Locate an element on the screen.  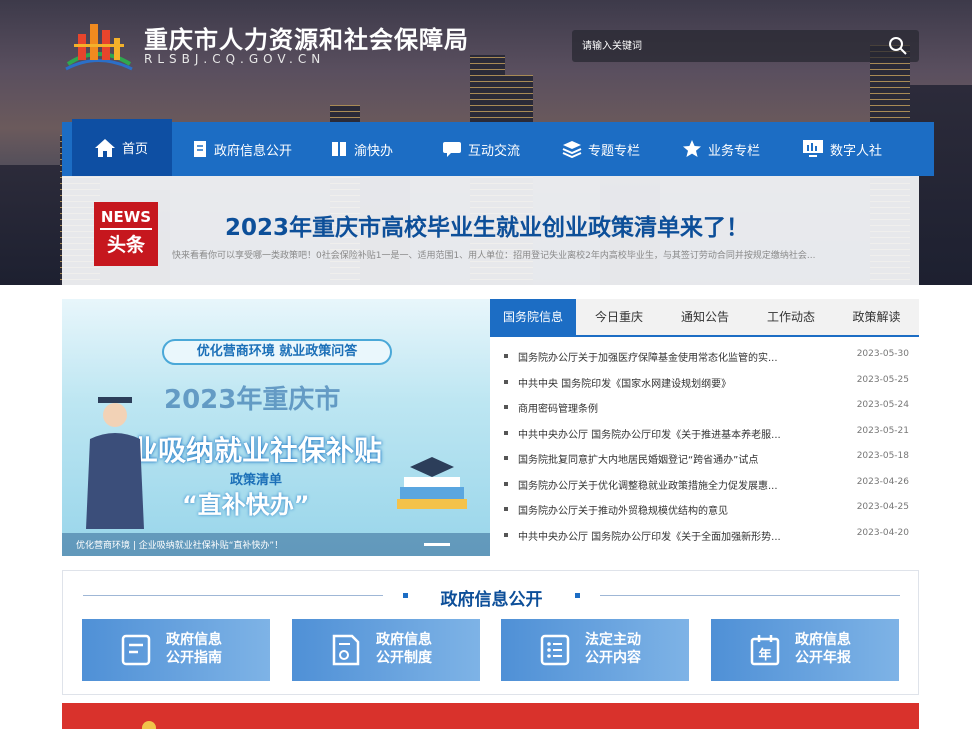
tab-state-council: 国务院信息 is located at coordinates (533, 317).